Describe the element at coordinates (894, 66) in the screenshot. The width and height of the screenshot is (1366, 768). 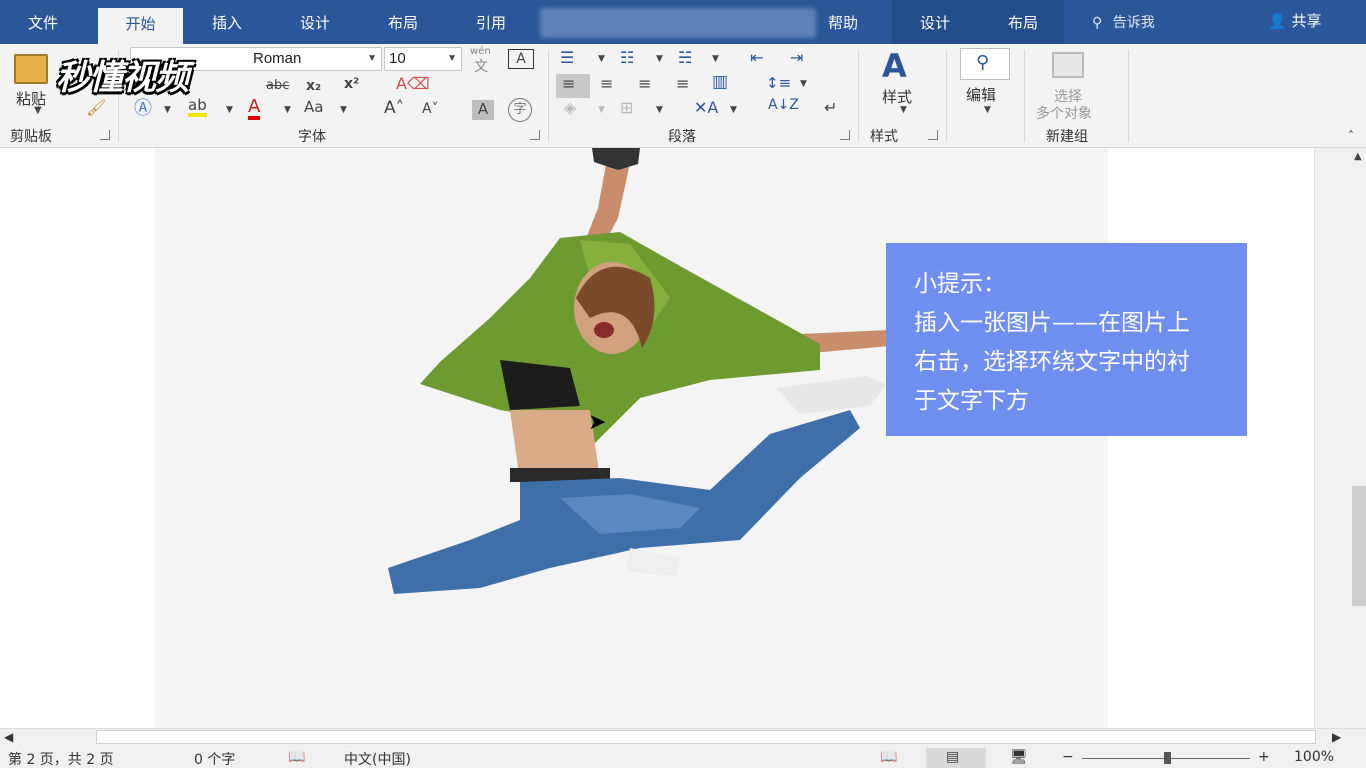
I see `styles-icon: A` at that location.